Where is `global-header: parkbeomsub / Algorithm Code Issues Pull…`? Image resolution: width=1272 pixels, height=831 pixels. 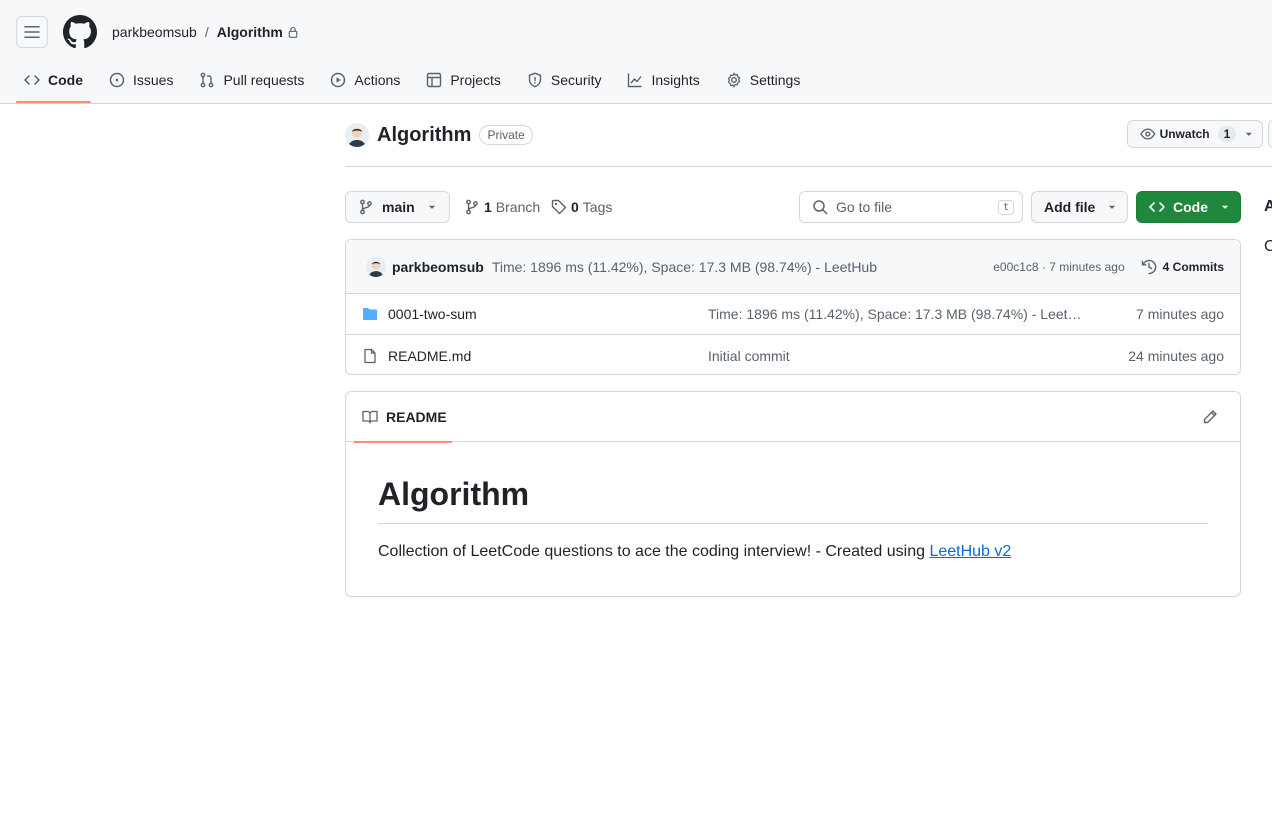
global-header: parkbeomsub / Algorithm Code Issues Pull… is located at coordinates (636, 52).